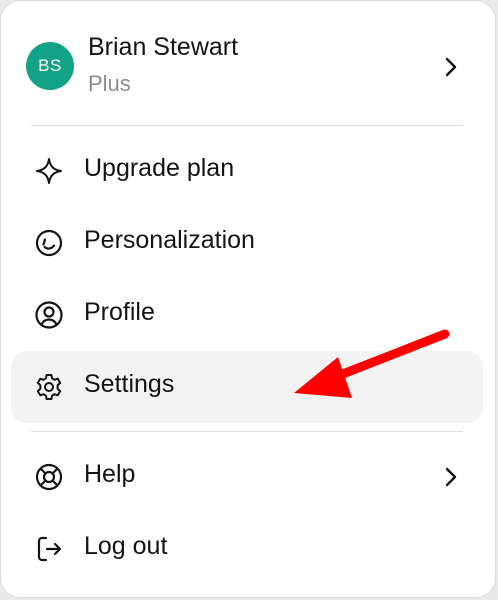 The height and width of the screenshot is (600, 498). What do you see at coordinates (110, 474) in the screenshot?
I see `menu-item-label: Help` at bounding box center [110, 474].